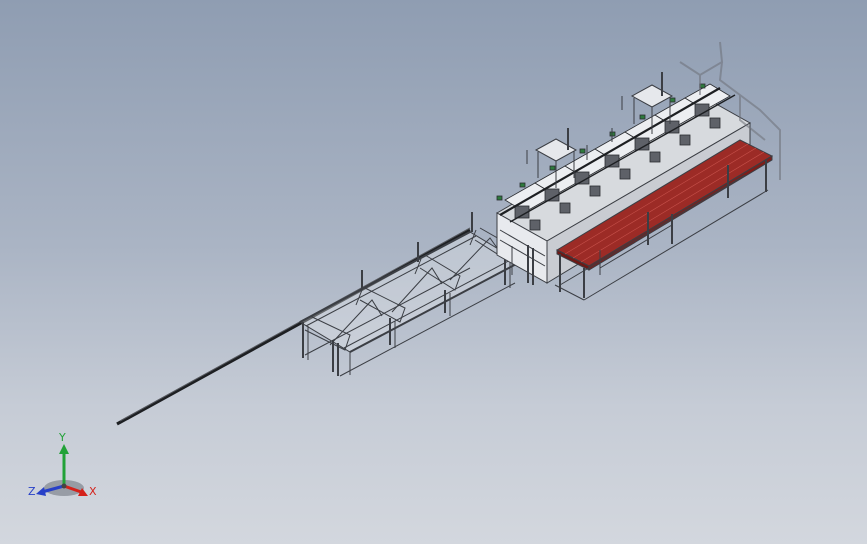 Image resolution: width=867 pixels, height=544 pixels. I want to click on x-axis-label: X, so click(93, 491).